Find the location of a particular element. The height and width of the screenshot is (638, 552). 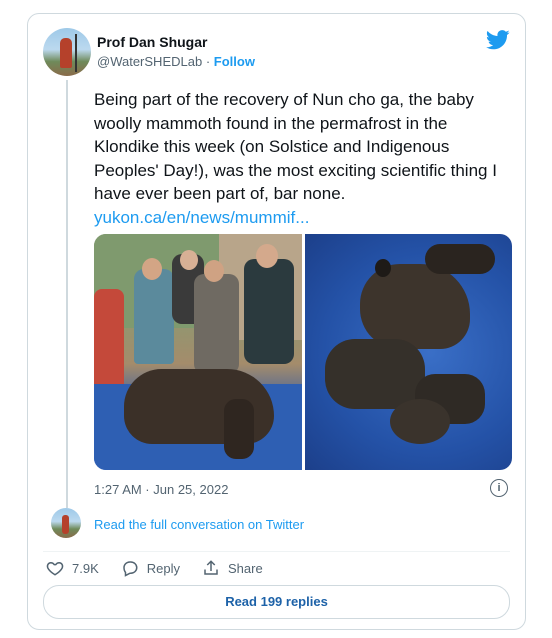

like-button: 7.9K is located at coordinates (72, 568).